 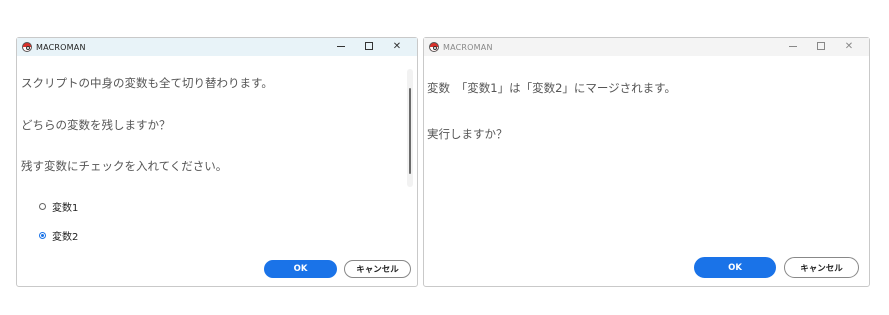 I want to click on option-label: 変数1, so click(x=65, y=208).